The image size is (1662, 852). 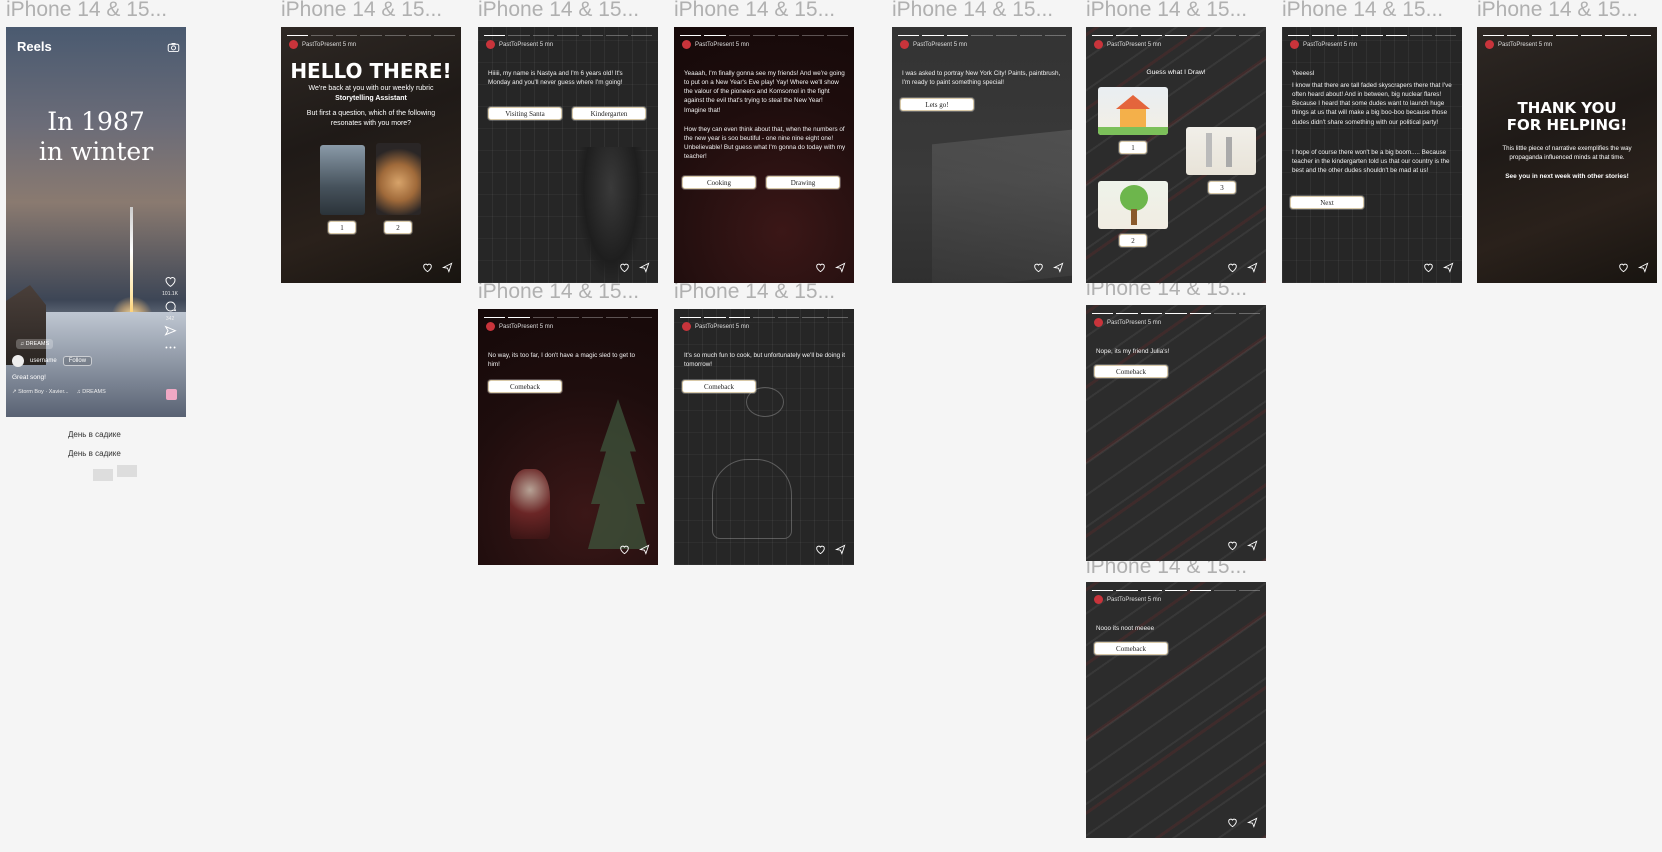 I want to click on placeholder-block, so click(x=127, y=471).